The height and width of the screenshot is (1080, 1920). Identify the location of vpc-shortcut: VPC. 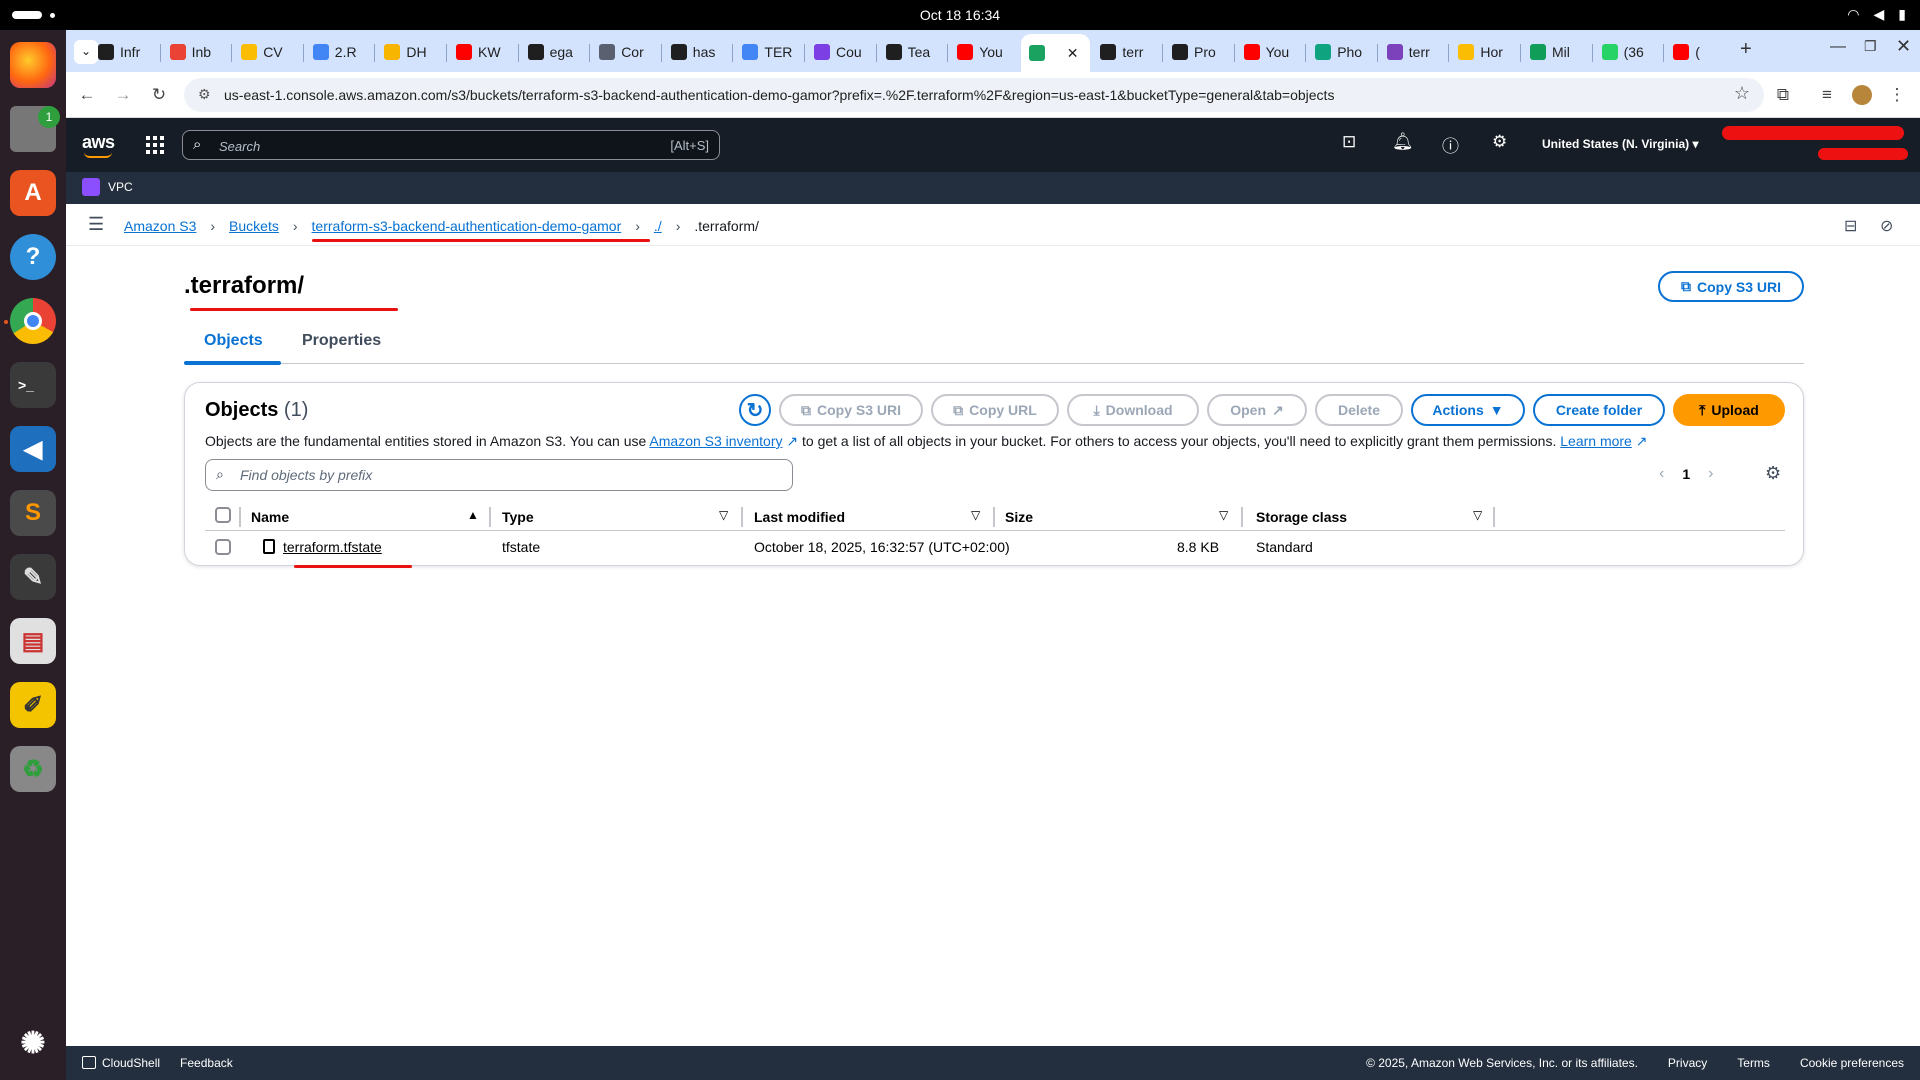
(107, 187).